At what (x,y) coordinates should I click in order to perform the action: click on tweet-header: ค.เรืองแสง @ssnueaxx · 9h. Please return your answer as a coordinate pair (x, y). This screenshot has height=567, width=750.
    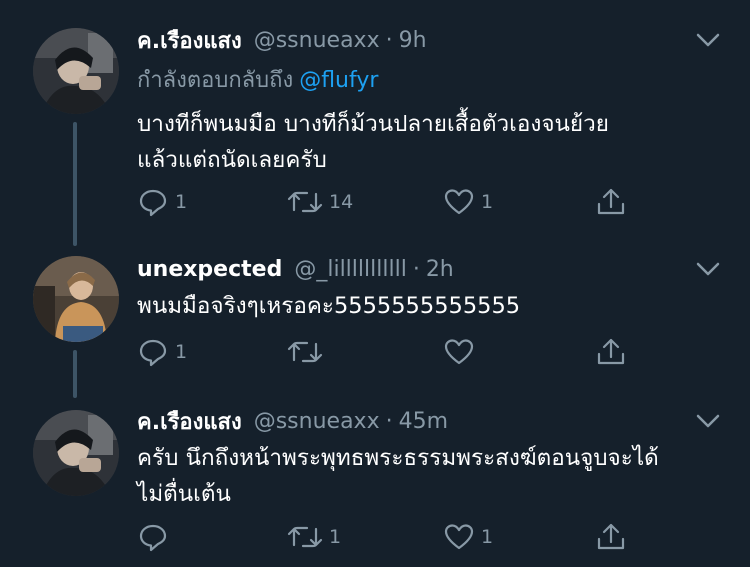
    Looking at the image, I should click on (282, 40).